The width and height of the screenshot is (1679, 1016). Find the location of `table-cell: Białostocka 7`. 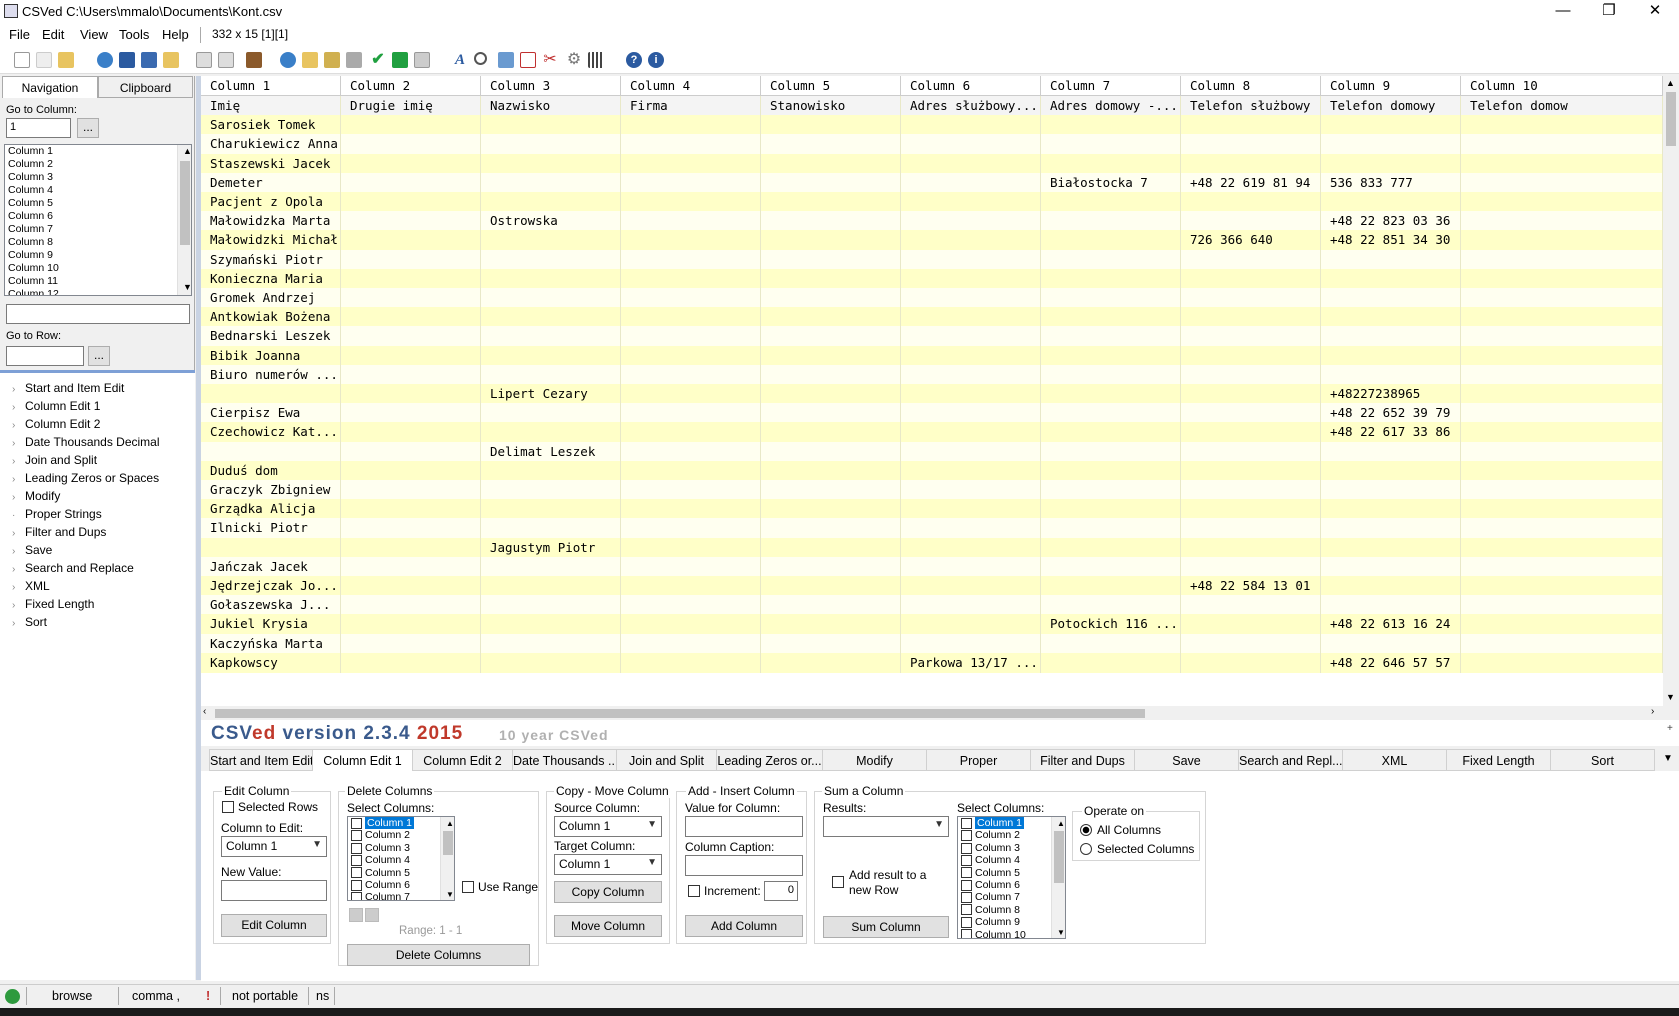

table-cell: Białostocka 7 is located at coordinates (1111, 182).